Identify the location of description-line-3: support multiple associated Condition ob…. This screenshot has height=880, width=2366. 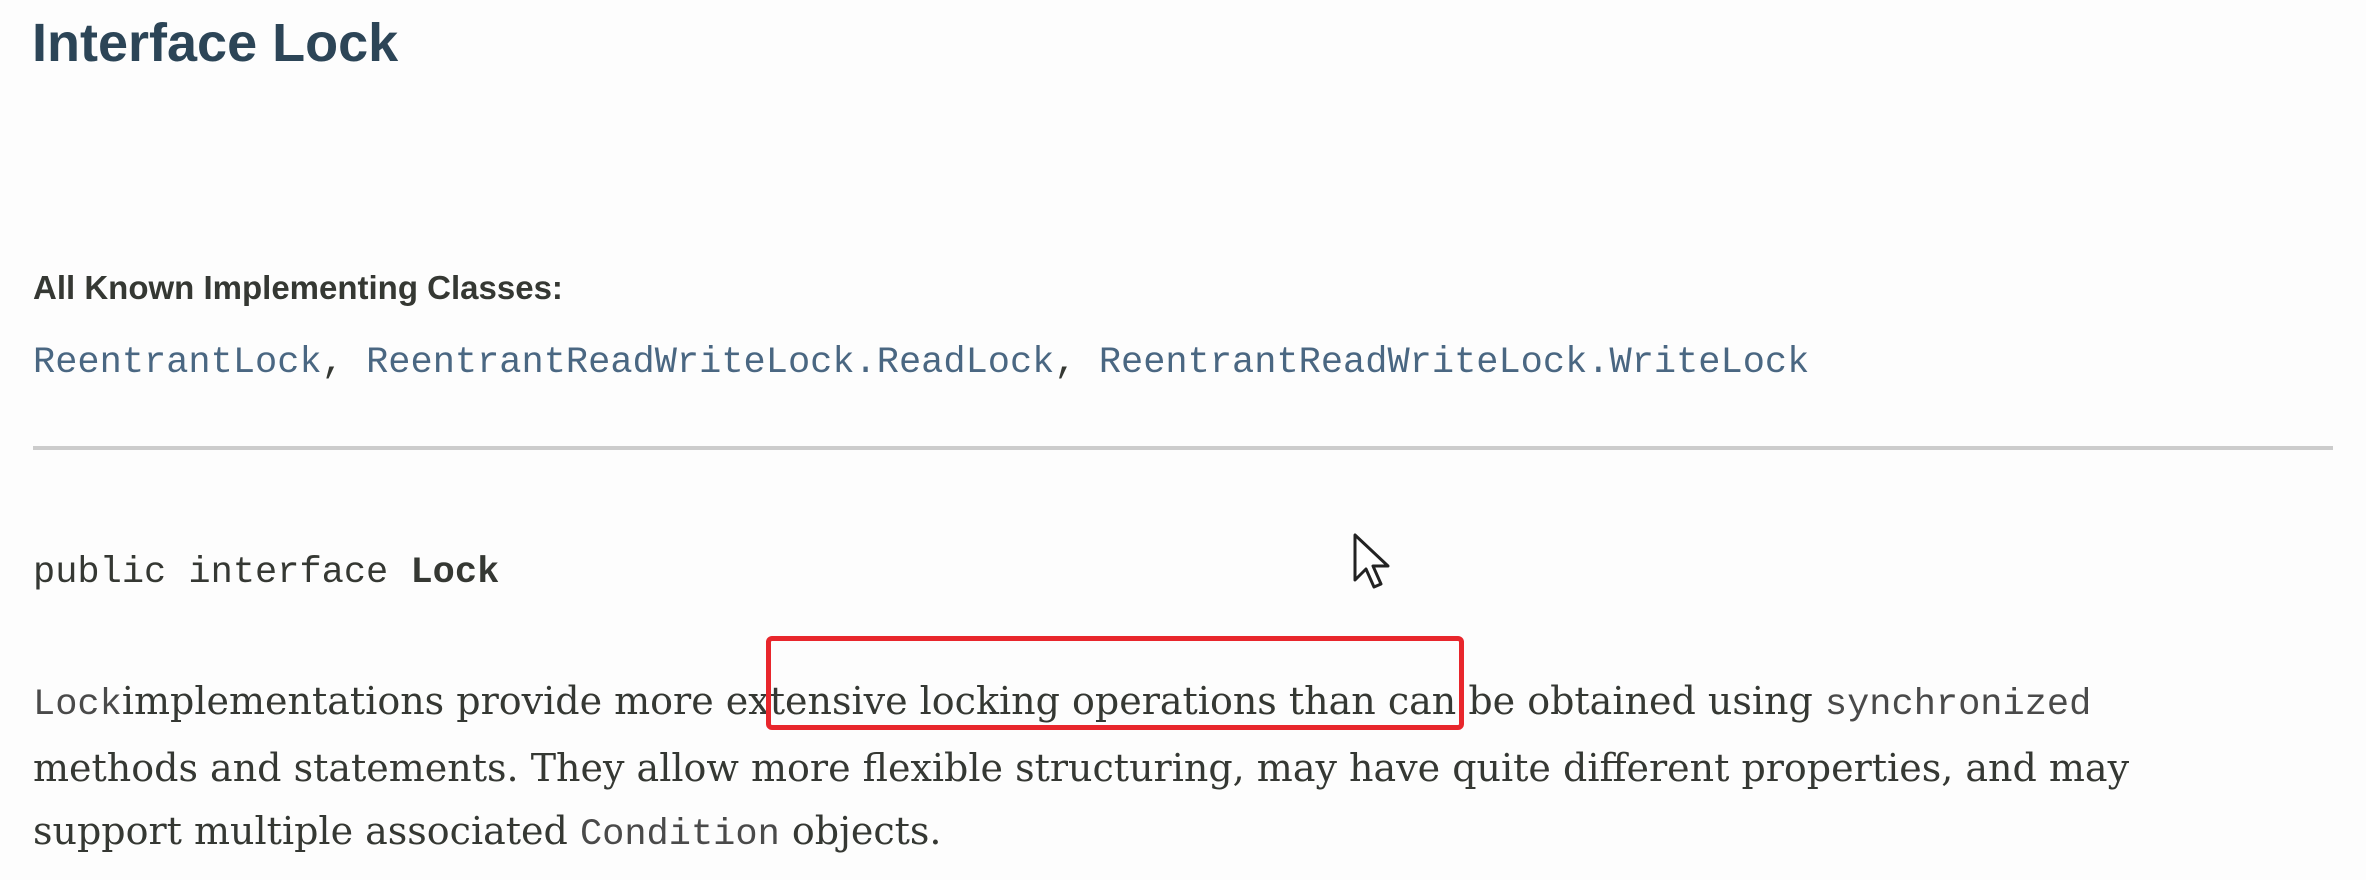
(1183, 833).